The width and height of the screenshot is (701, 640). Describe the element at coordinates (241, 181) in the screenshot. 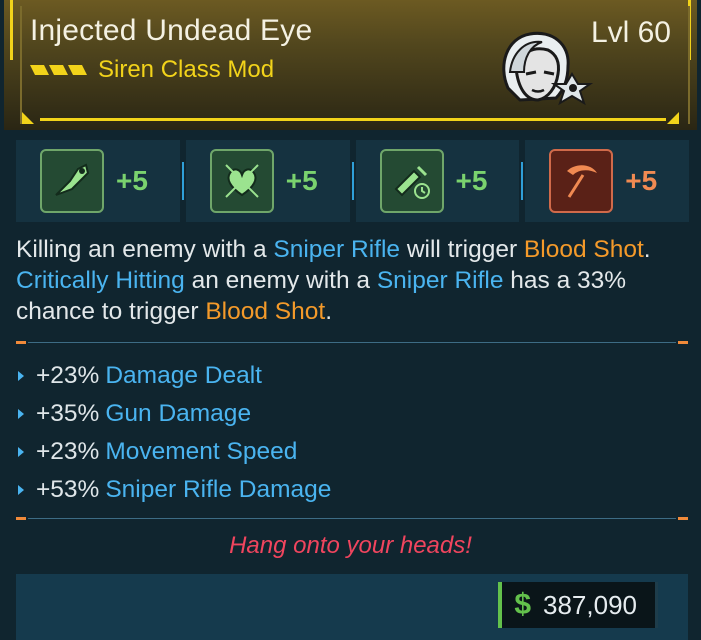

I see `heart-skill-icon` at that location.